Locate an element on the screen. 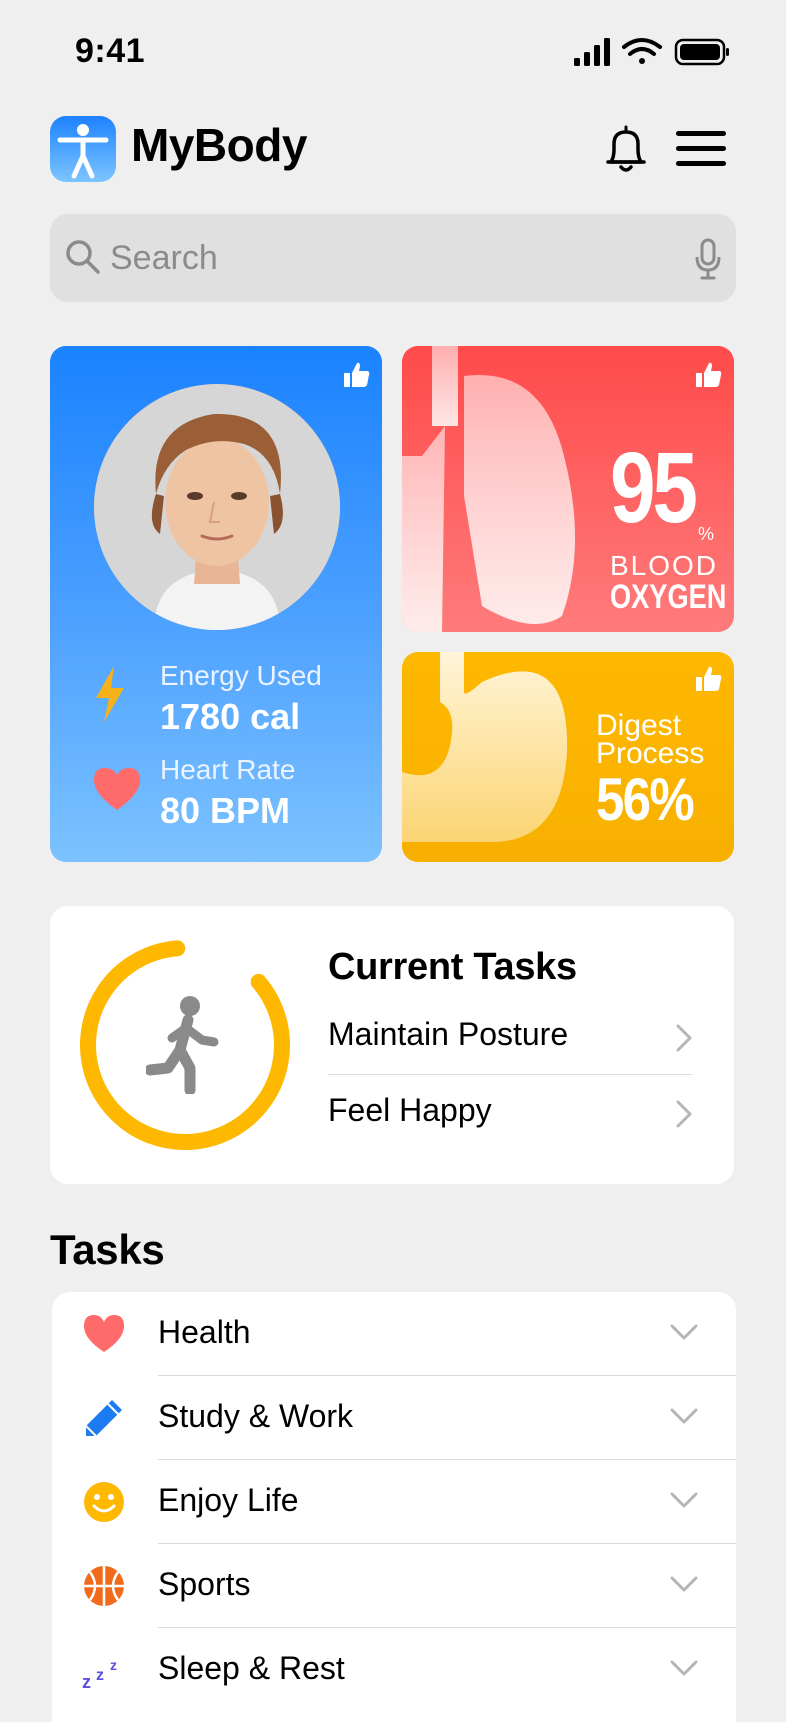 The height and width of the screenshot is (1722, 786). current-task-label: Maintain Posture is located at coordinates (448, 1034).